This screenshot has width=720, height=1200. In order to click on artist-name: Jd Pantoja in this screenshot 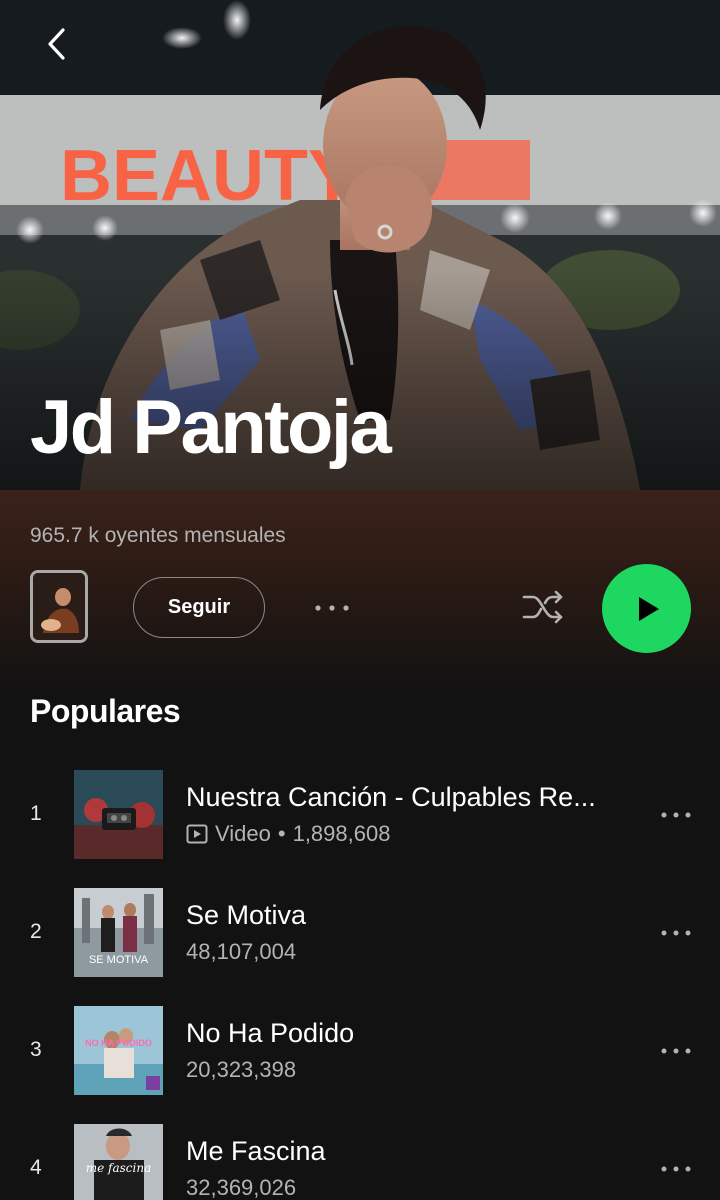, I will do `click(211, 427)`.